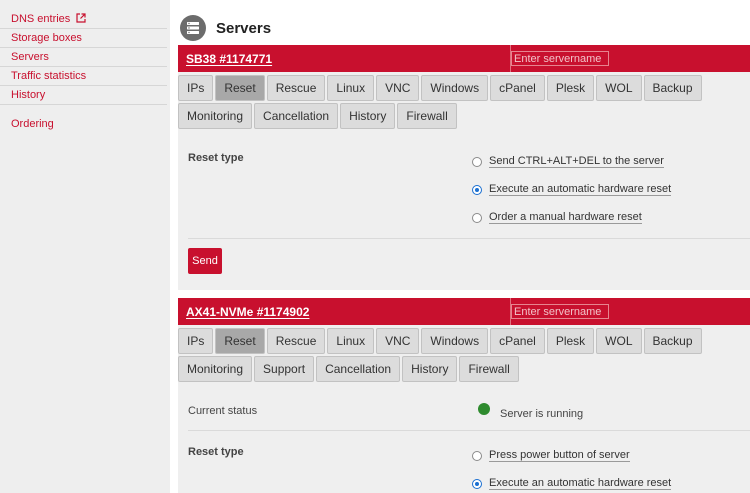 This screenshot has width=750, height=493. What do you see at coordinates (477, 161) in the screenshot?
I see `radio-ctrl-alt-del` at bounding box center [477, 161].